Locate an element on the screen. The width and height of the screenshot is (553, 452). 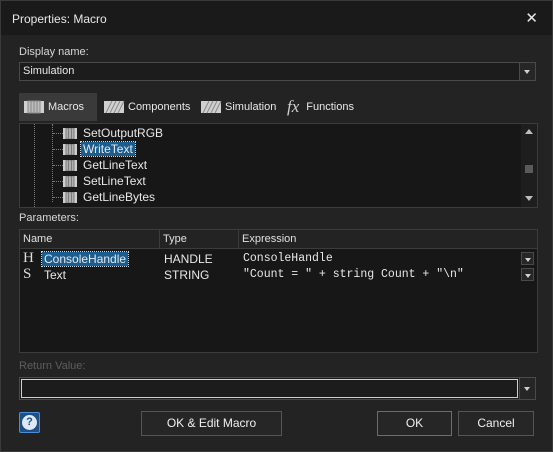
function-fx-icon: fx is located at coordinates (293, 106).